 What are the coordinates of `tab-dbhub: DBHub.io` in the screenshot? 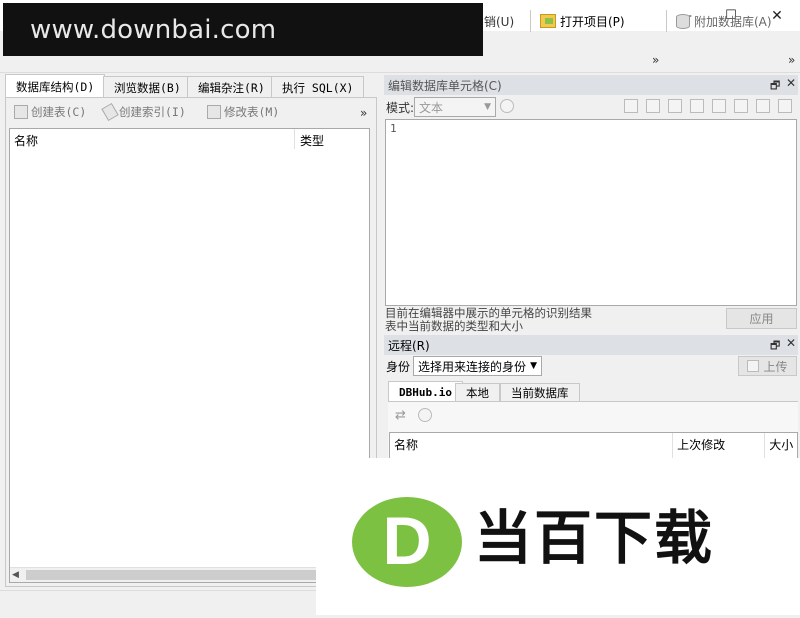 It's located at (425, 391).